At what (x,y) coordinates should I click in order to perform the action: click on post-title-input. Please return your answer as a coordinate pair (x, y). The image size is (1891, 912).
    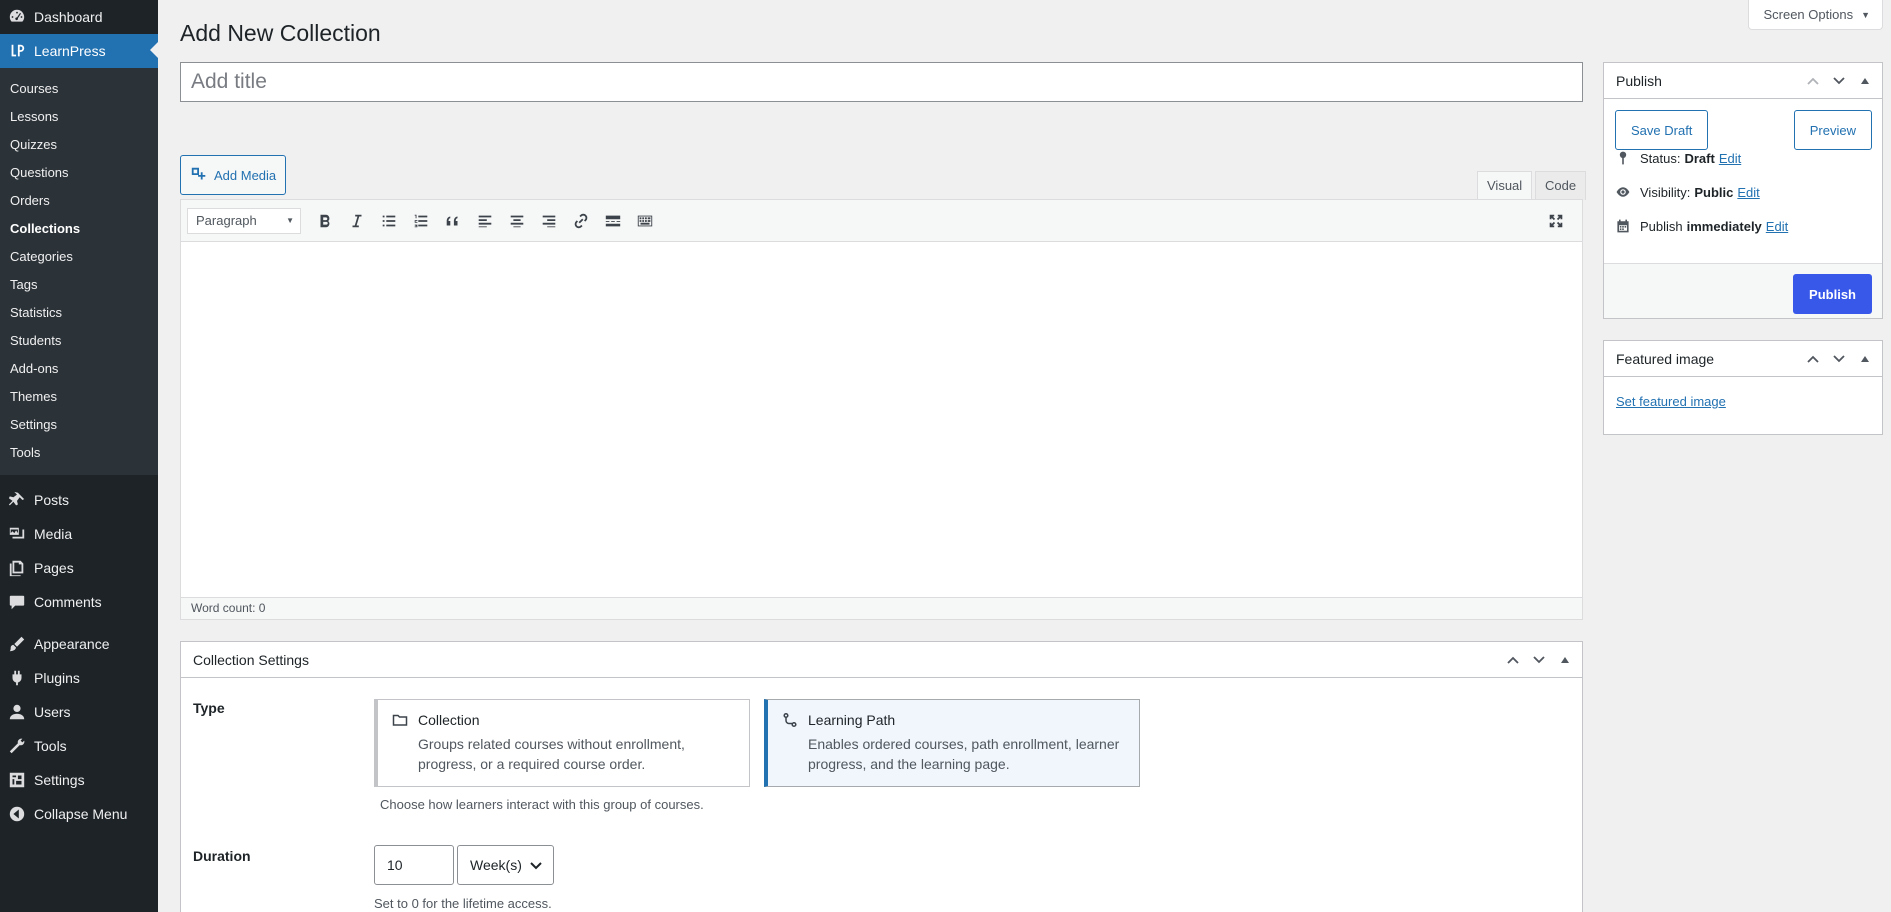
    Looking at the image, I should click on (881, 82).